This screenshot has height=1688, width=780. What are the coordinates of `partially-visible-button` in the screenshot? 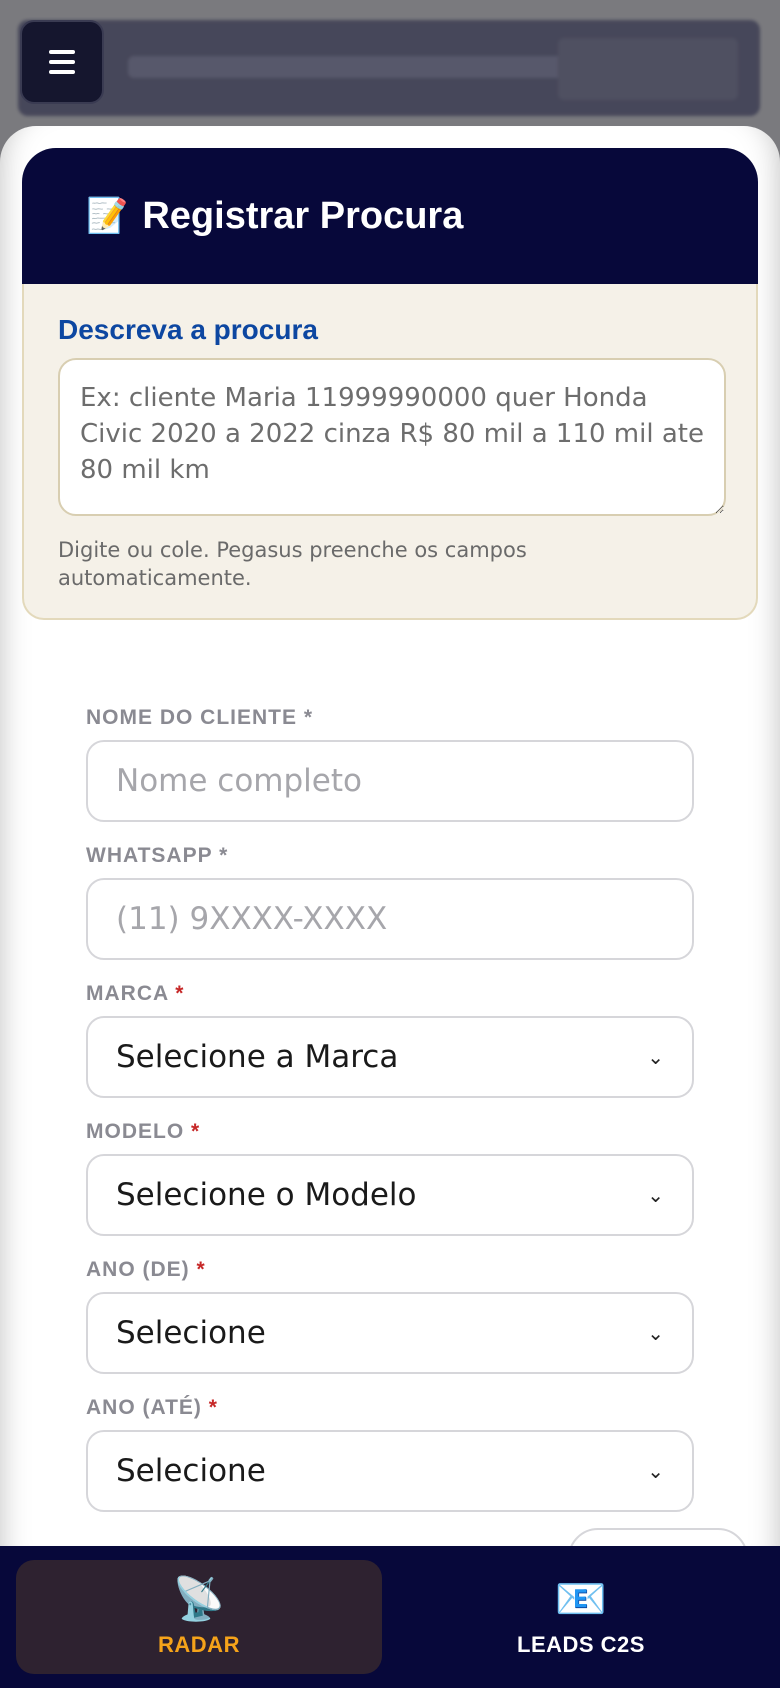 It's located at (658, 1537).